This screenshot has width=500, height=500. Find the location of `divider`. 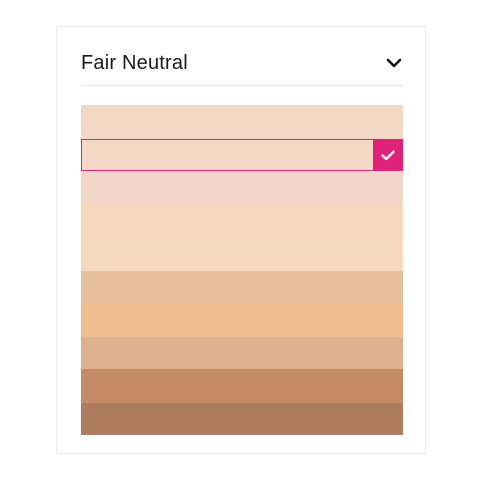

divider is located at coordinates (242, 85).